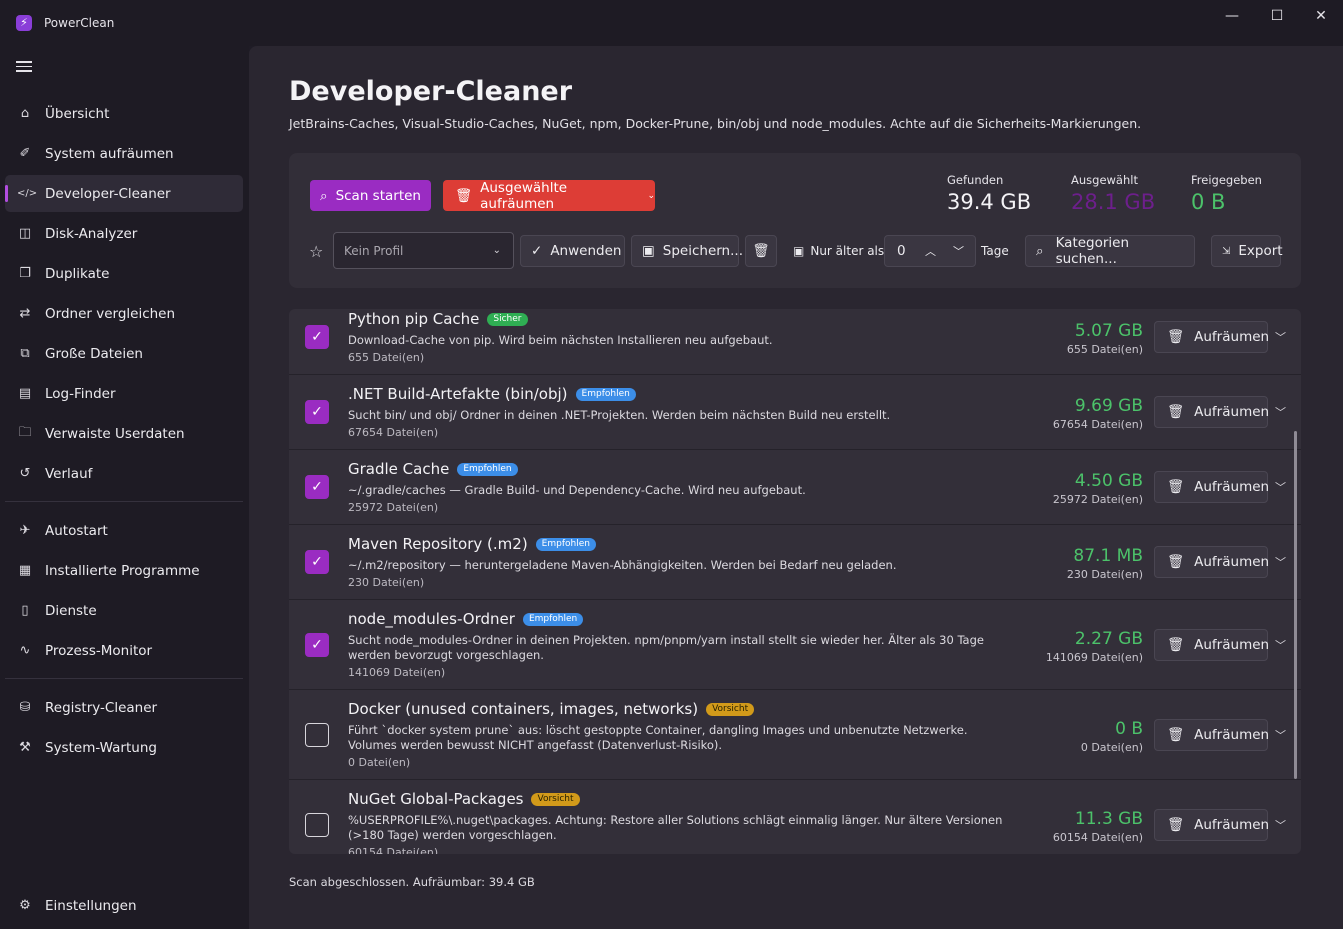 The height and width of the screenshot is (929, 1343). What do you see at coordinates (71, 610) in the screenshot?
I see `sidebar-item-label: Dienste` at bounding box center [71, 610].